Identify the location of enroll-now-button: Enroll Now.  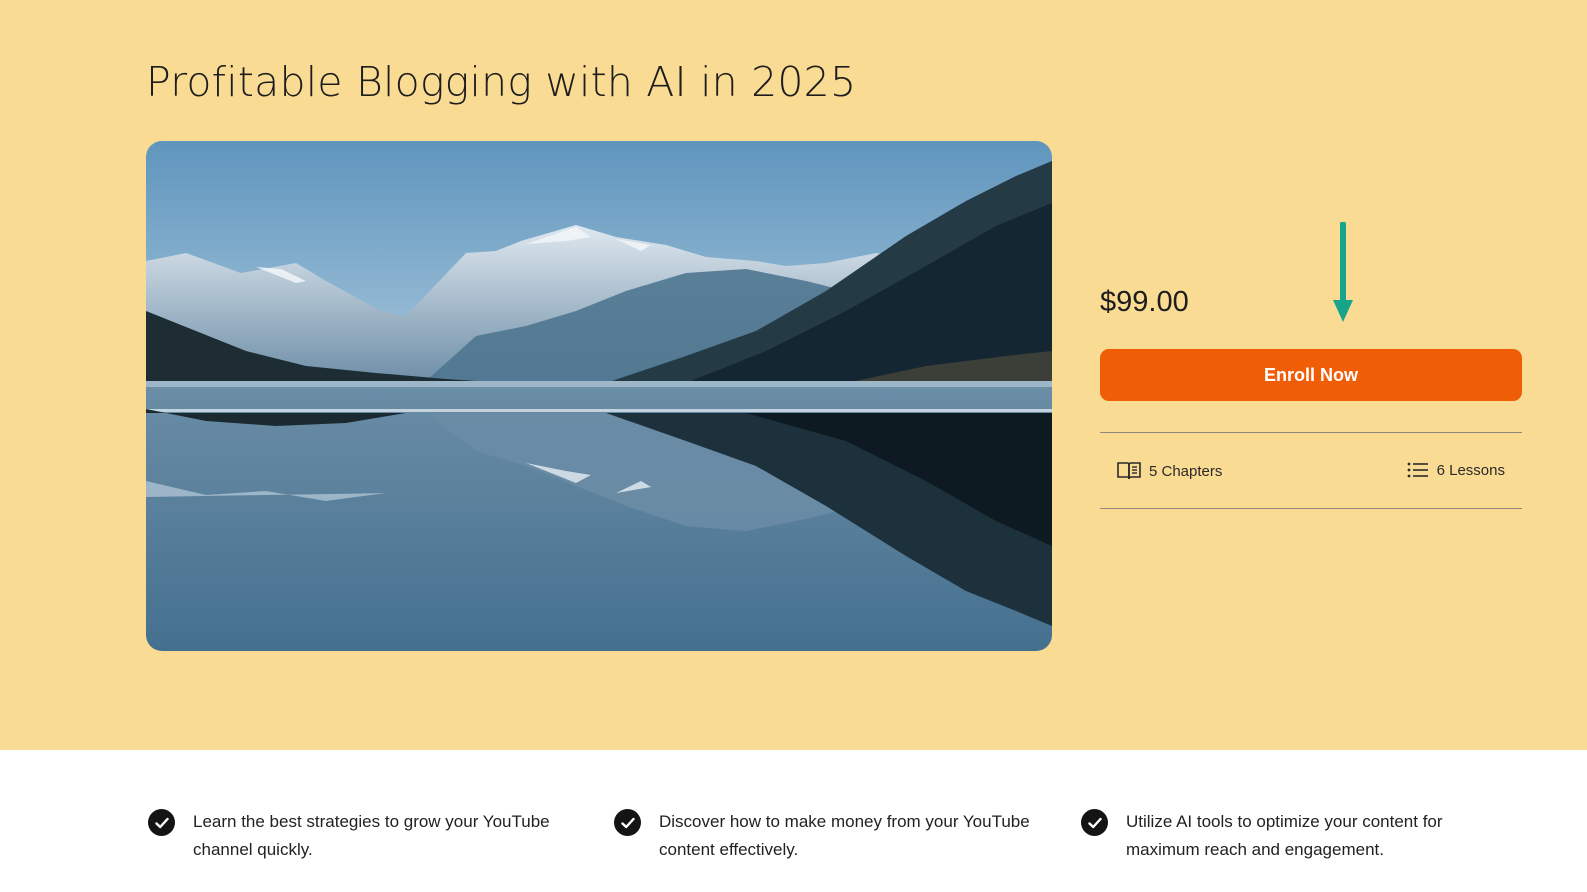
(1311, 375).